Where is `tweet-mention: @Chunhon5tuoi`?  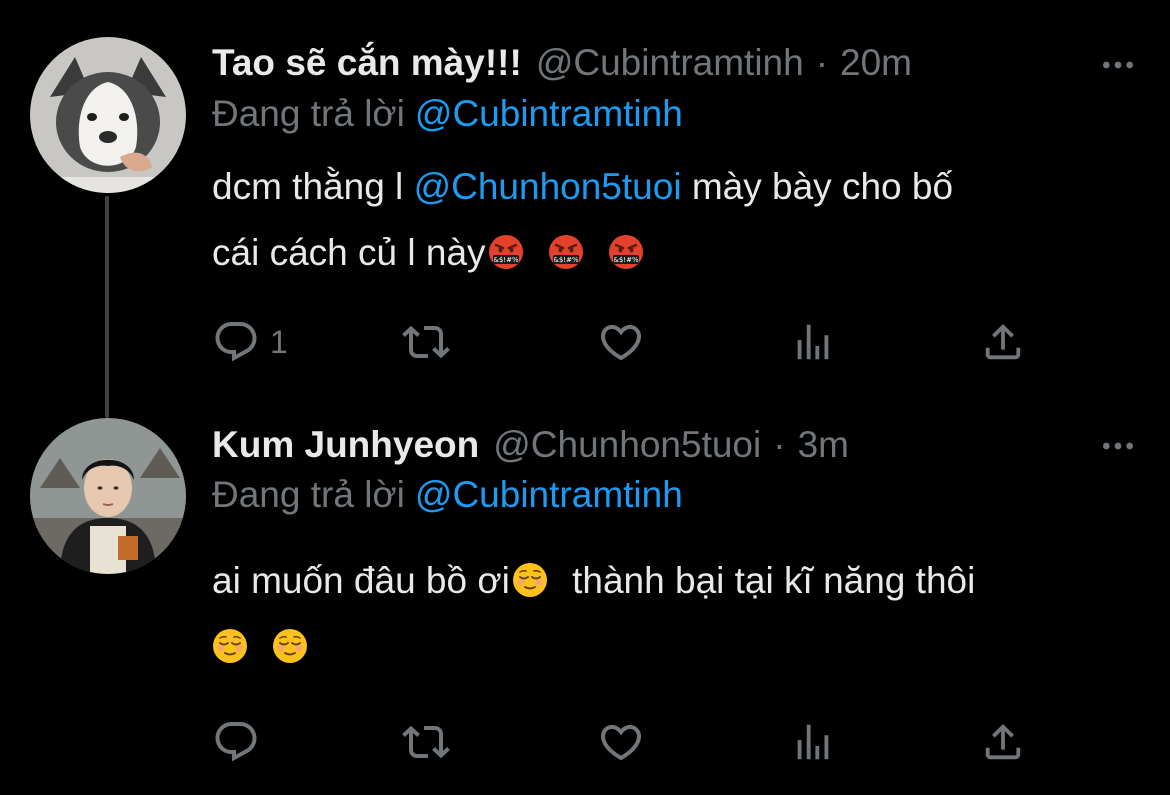 tweet-mention: @Chunhon5tuoi is located at coordinates (548, 186).